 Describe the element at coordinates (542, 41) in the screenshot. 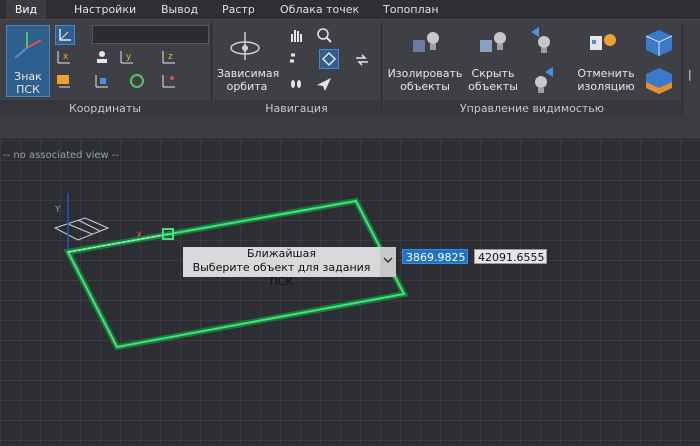

I see `bulb-arrow-left-icon` at that location.